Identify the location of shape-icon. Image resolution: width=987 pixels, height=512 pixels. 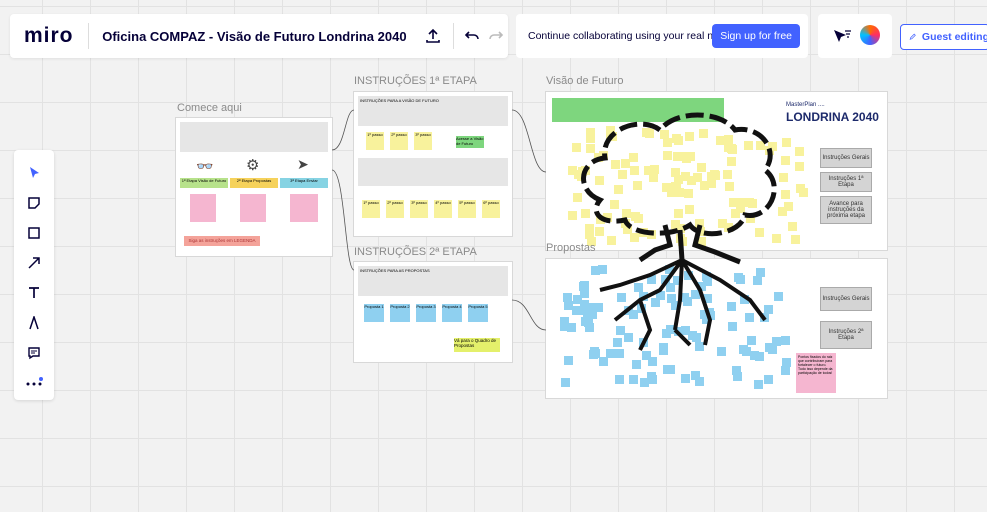
(34, 233).